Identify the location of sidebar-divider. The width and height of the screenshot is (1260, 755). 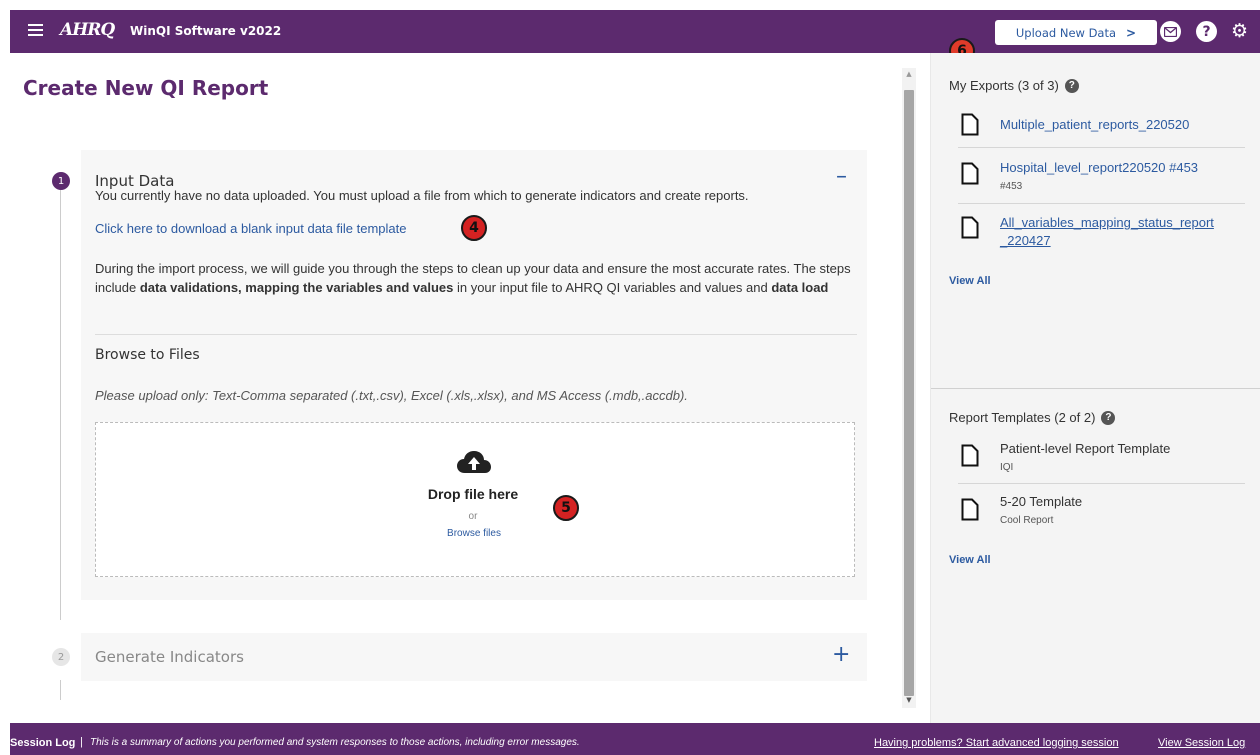
(1095, 388).